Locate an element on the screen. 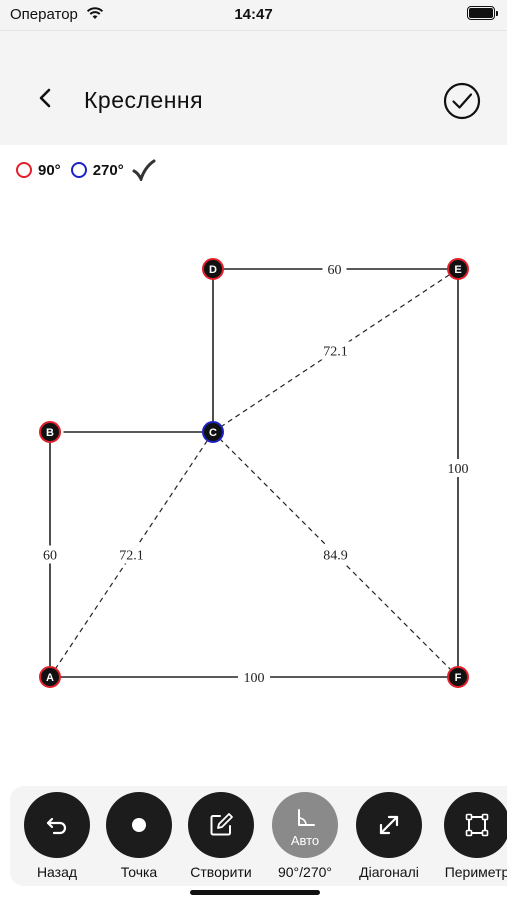  dot-icon is located at coordinates (139, 825).